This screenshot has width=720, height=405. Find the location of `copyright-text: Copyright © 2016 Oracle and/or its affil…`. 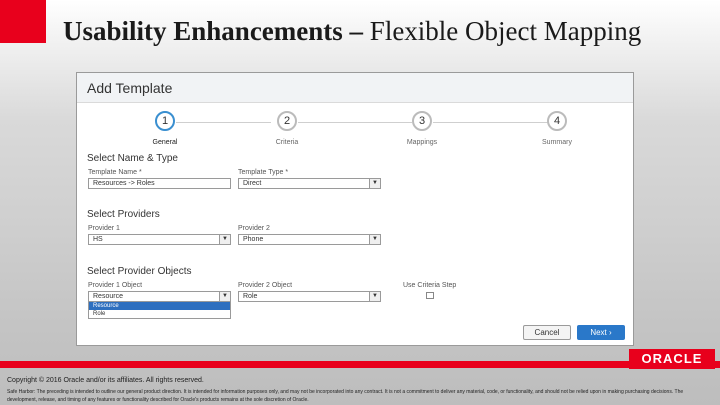

copyright-text: Copyright © 2016 Oracle and/or its affil… is located at coordinates (105, 380).